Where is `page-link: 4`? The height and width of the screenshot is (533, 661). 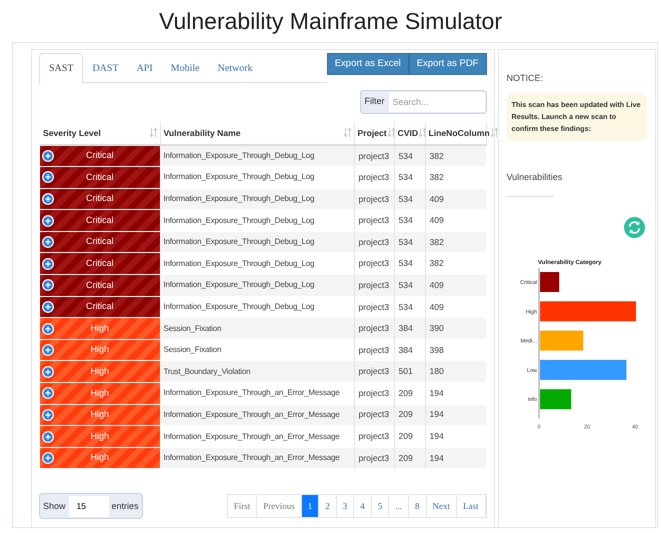 page-link: 4 is located at coordinates (363, 506).